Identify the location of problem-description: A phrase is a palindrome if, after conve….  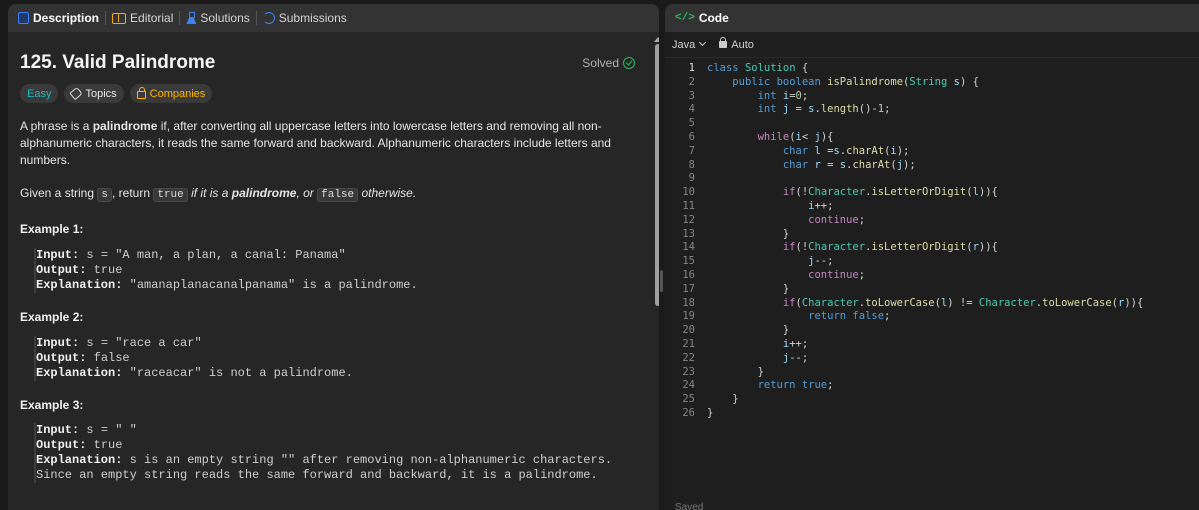
(330, 166).